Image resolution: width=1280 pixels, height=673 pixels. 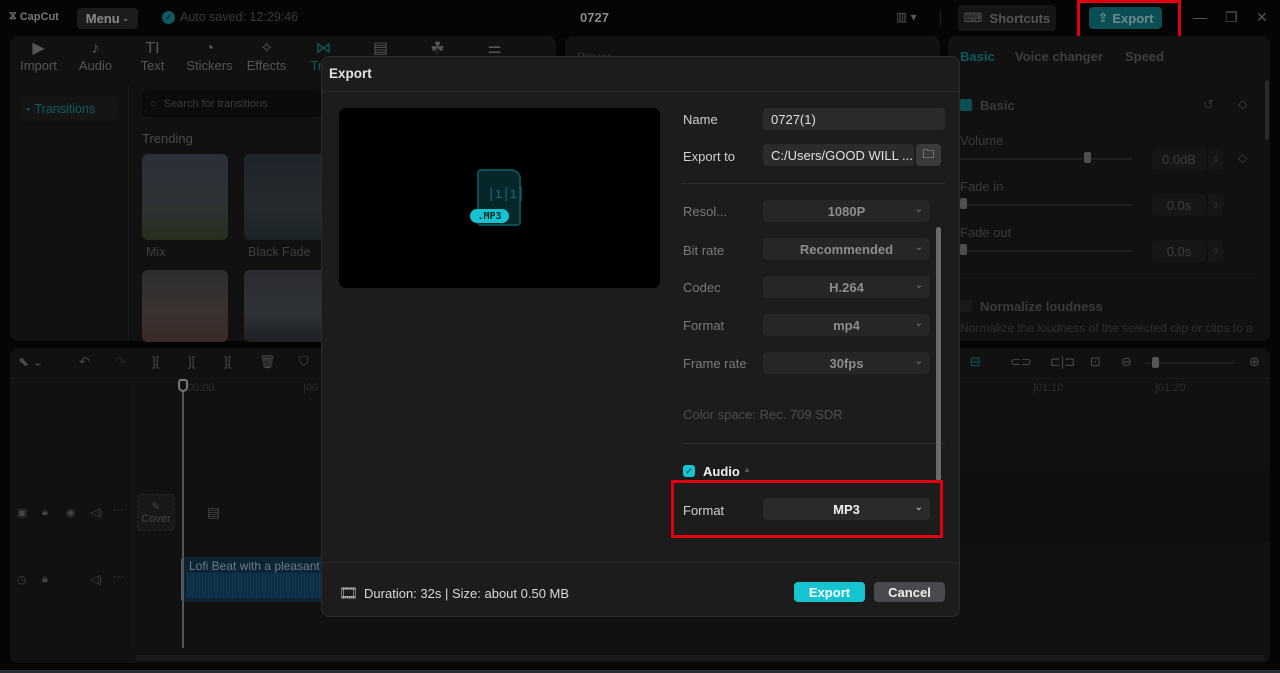 What do you see at coordinates (963, 203) in the screenshot?
I see `fade-in-slider-handle` at bounding box center [963, 203].